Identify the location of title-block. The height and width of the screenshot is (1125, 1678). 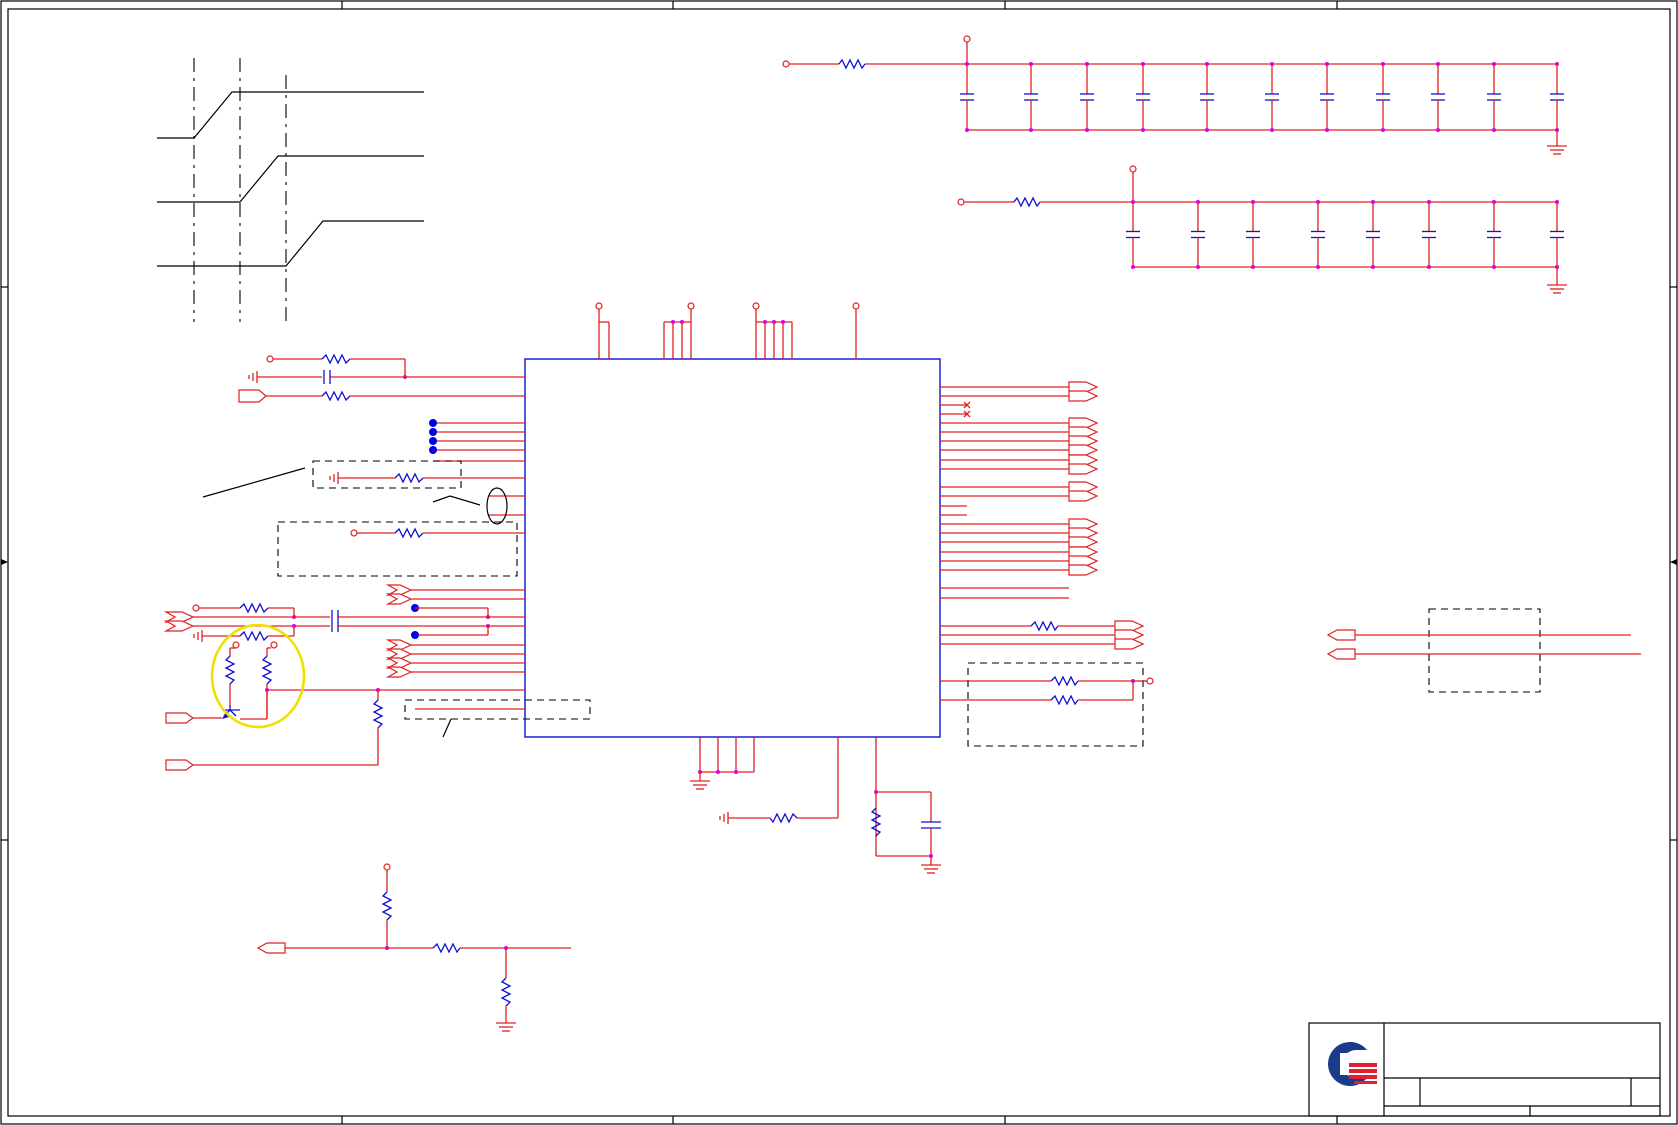
(1484, 1069).